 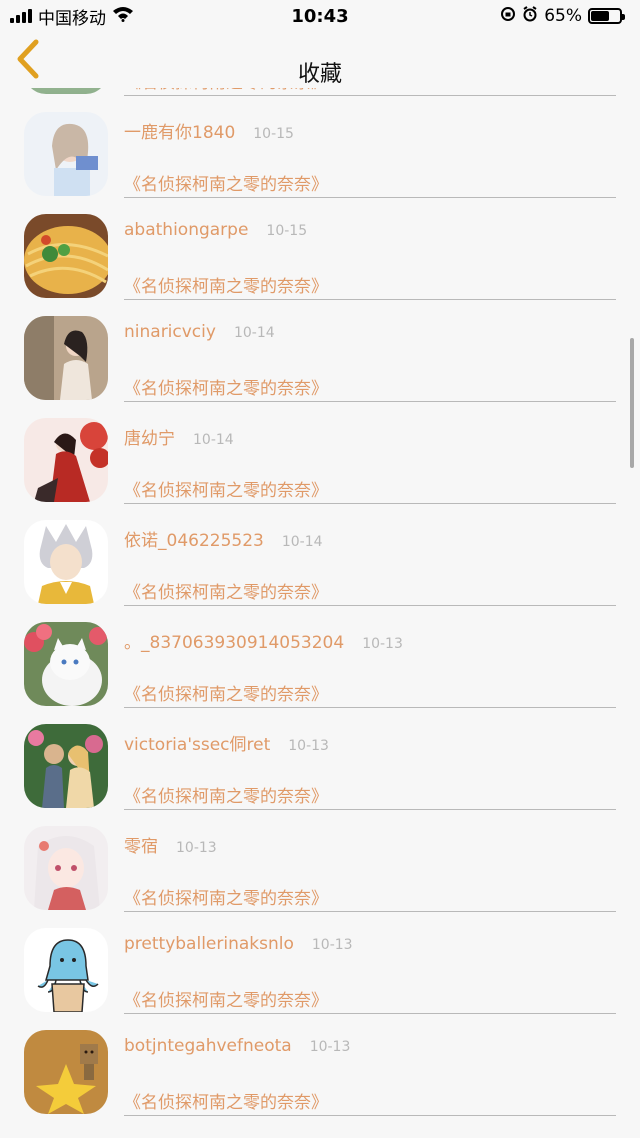 I want to click on battery-icon, so click(x=606, y=16).